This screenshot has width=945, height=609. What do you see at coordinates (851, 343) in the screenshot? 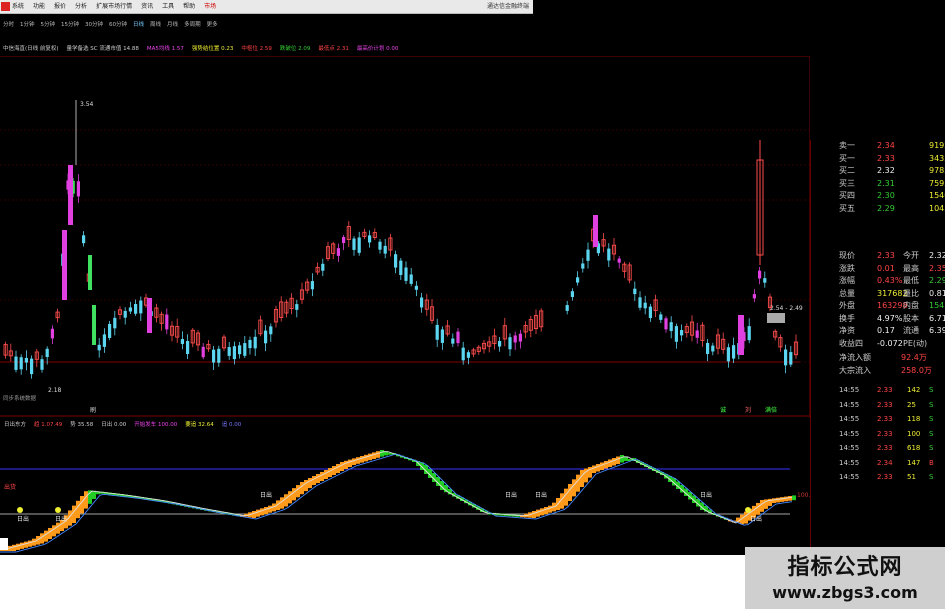
I see `stat-label: 收益四` at bounding box center [851, 343].